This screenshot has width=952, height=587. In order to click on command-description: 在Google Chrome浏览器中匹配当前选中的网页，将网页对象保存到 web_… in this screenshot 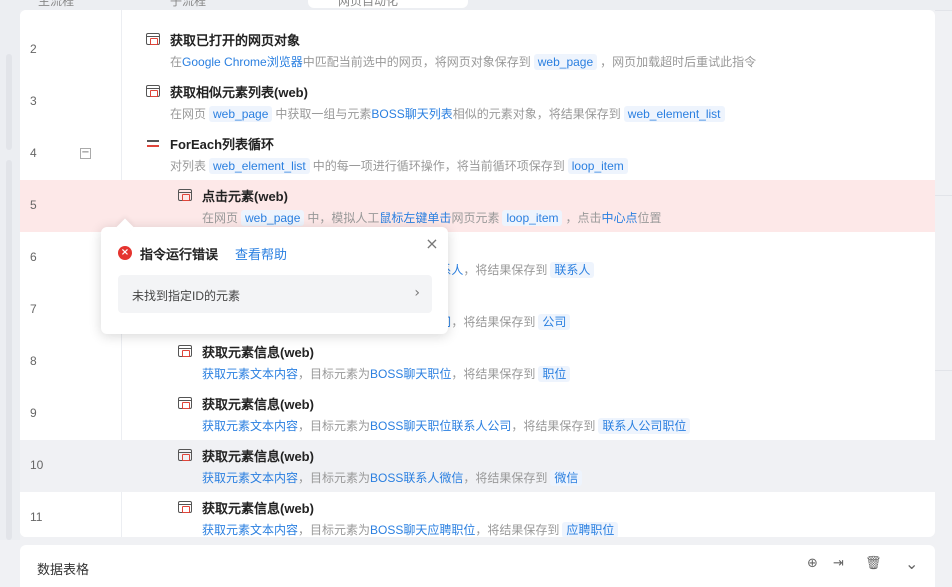, I will do `click(463, 61)`.